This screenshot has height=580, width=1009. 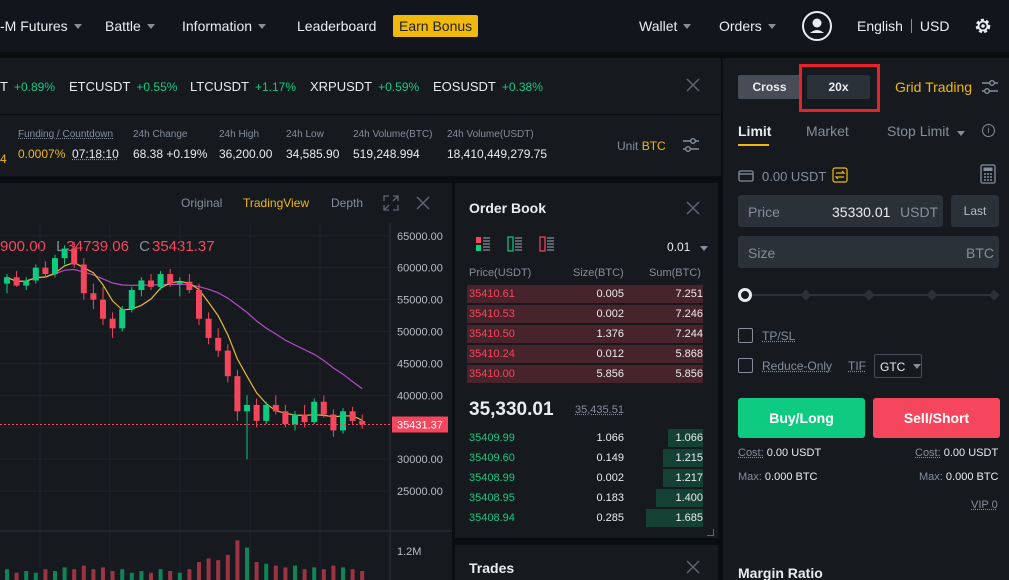 I want to click on size-input: Size BTC, so click(x=868, y=252).